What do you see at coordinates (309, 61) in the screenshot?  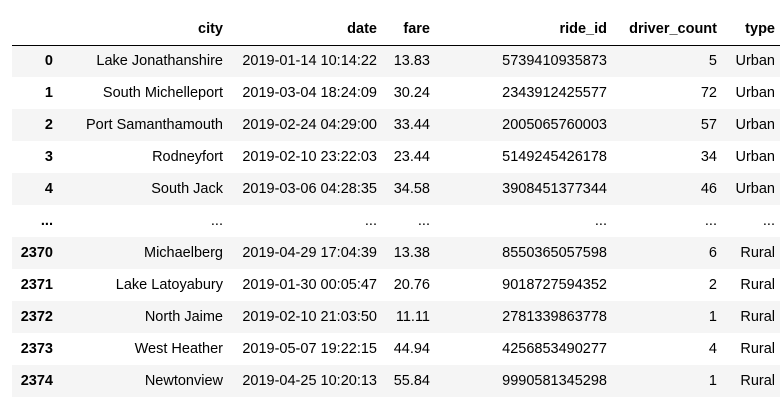 I see `cell-date: 2019-01-14 10:14:22` at bounding box center [309, 61].